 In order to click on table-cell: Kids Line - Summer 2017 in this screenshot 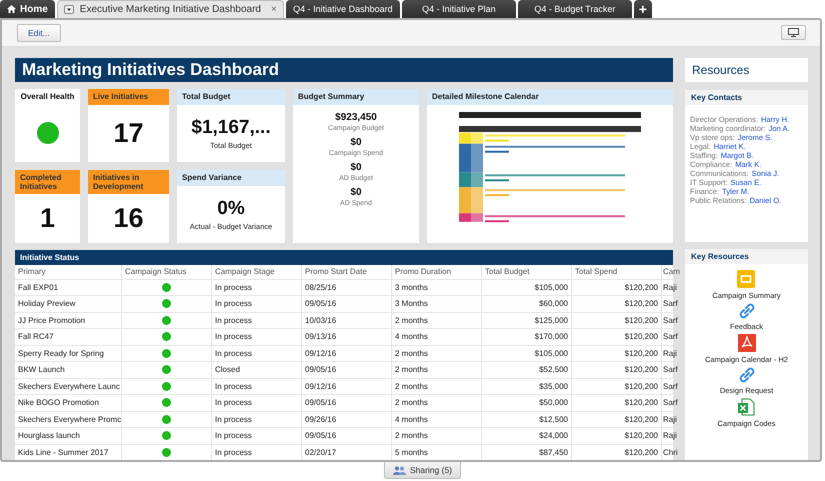, I will do `click(68, 452)`.